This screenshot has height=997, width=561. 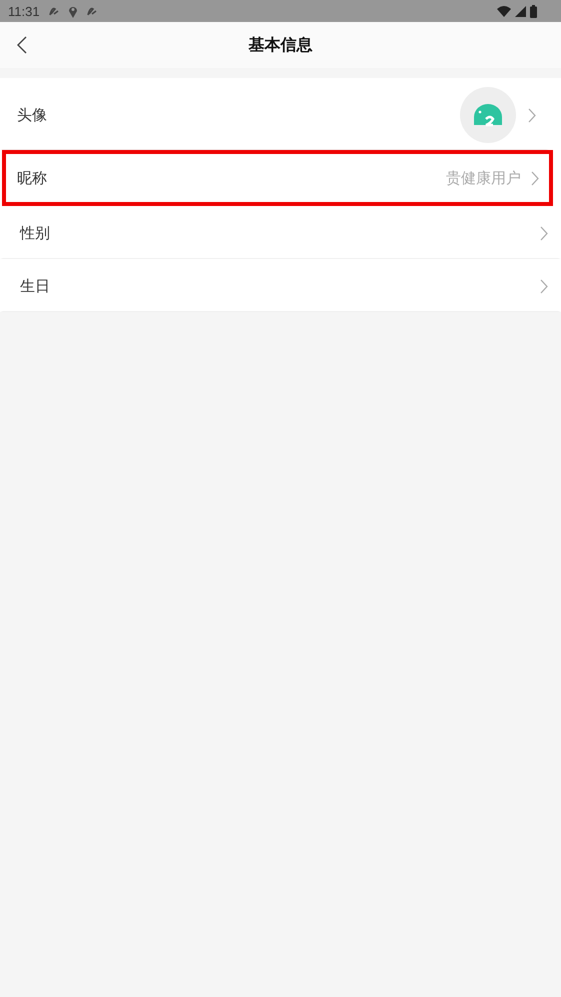 What do you see at coordinates (22, 45) in the screenshot?
I see `back-icon` at bounding box center [22, 45].